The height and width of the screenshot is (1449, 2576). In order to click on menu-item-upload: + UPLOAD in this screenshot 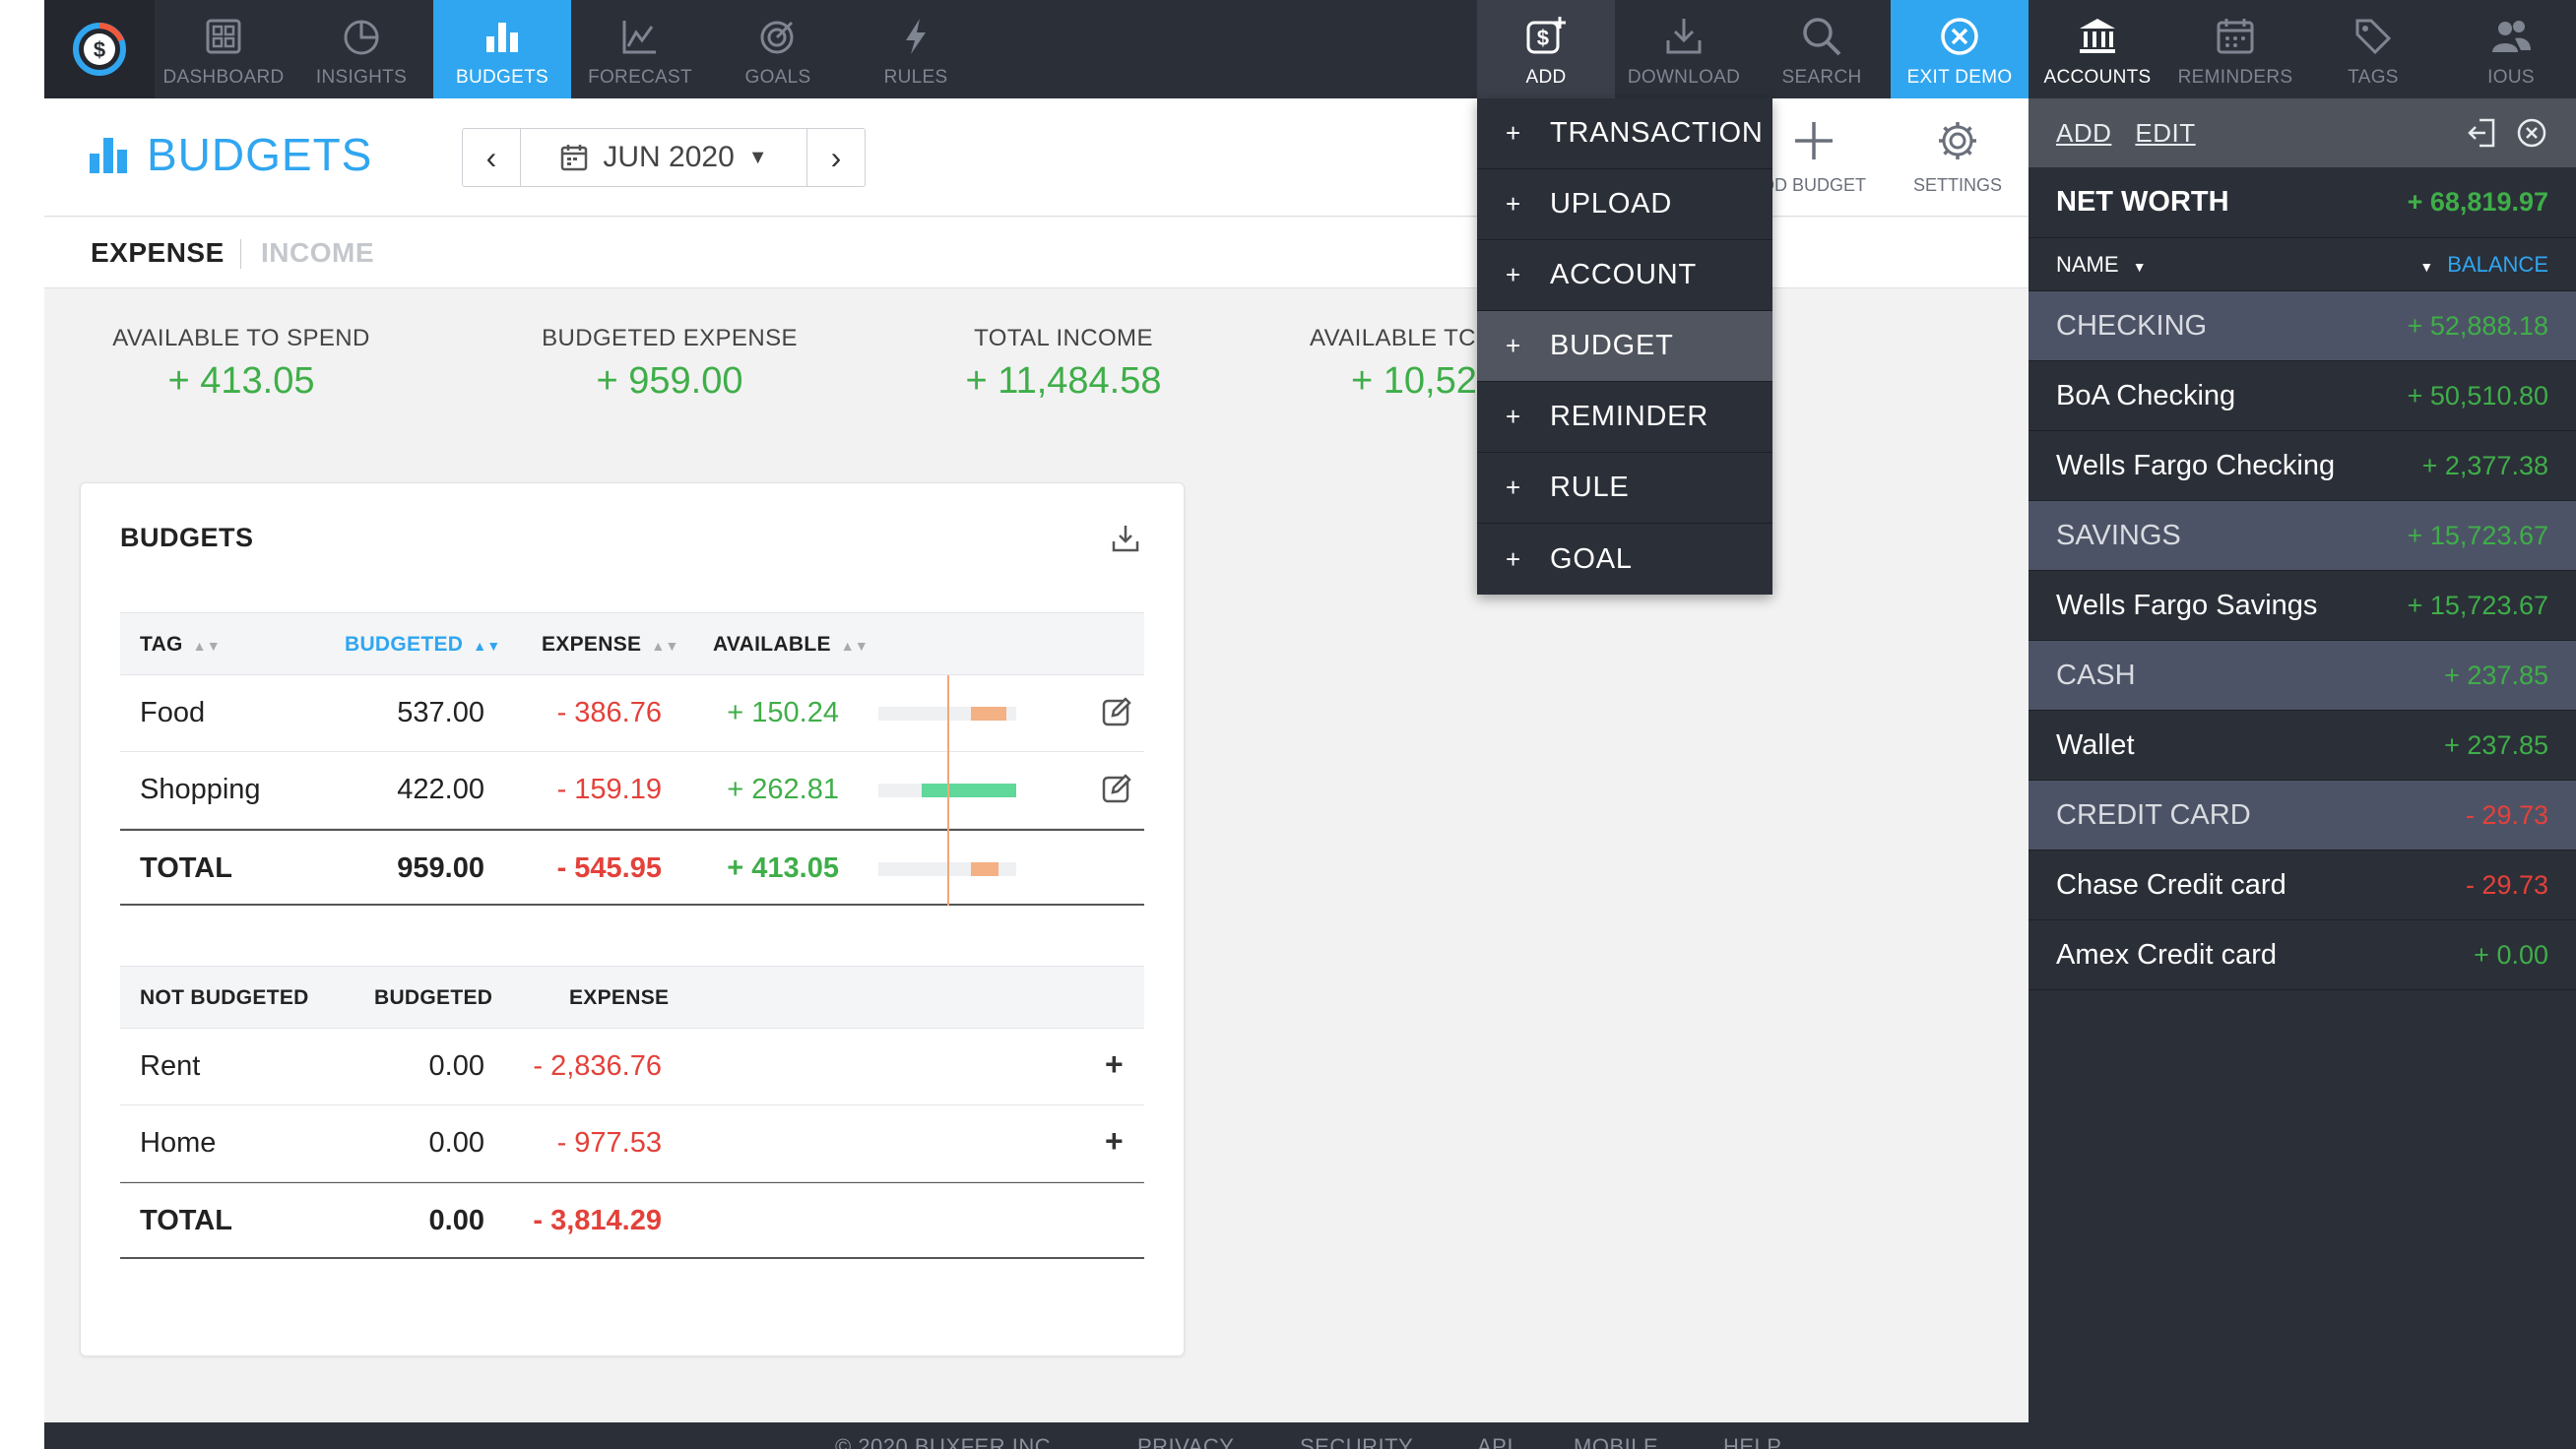, I will do `click(1624, 204)`.